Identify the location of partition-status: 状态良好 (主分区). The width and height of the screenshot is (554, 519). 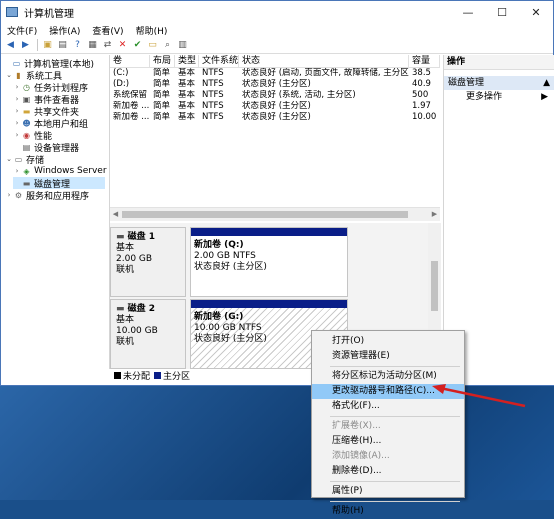
(230, 267).